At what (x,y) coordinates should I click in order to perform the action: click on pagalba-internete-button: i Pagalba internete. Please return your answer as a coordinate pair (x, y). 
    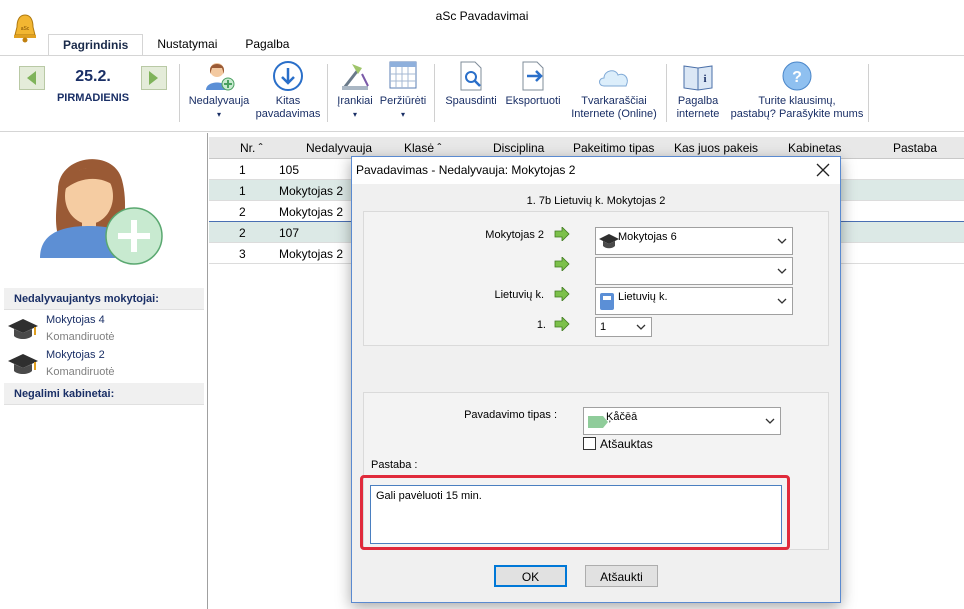
    Looking at the image, I should click on (698, 90).